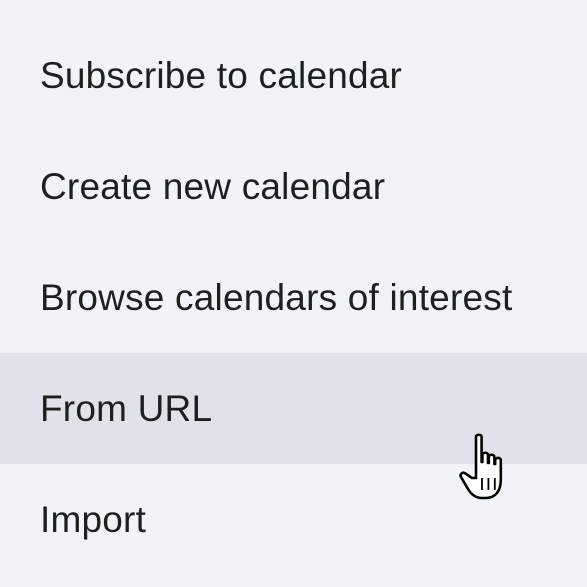  Describe the element at coordinates (213, 186) in the screenshot. I see `menu-item-label: Create new calendar` at that location.